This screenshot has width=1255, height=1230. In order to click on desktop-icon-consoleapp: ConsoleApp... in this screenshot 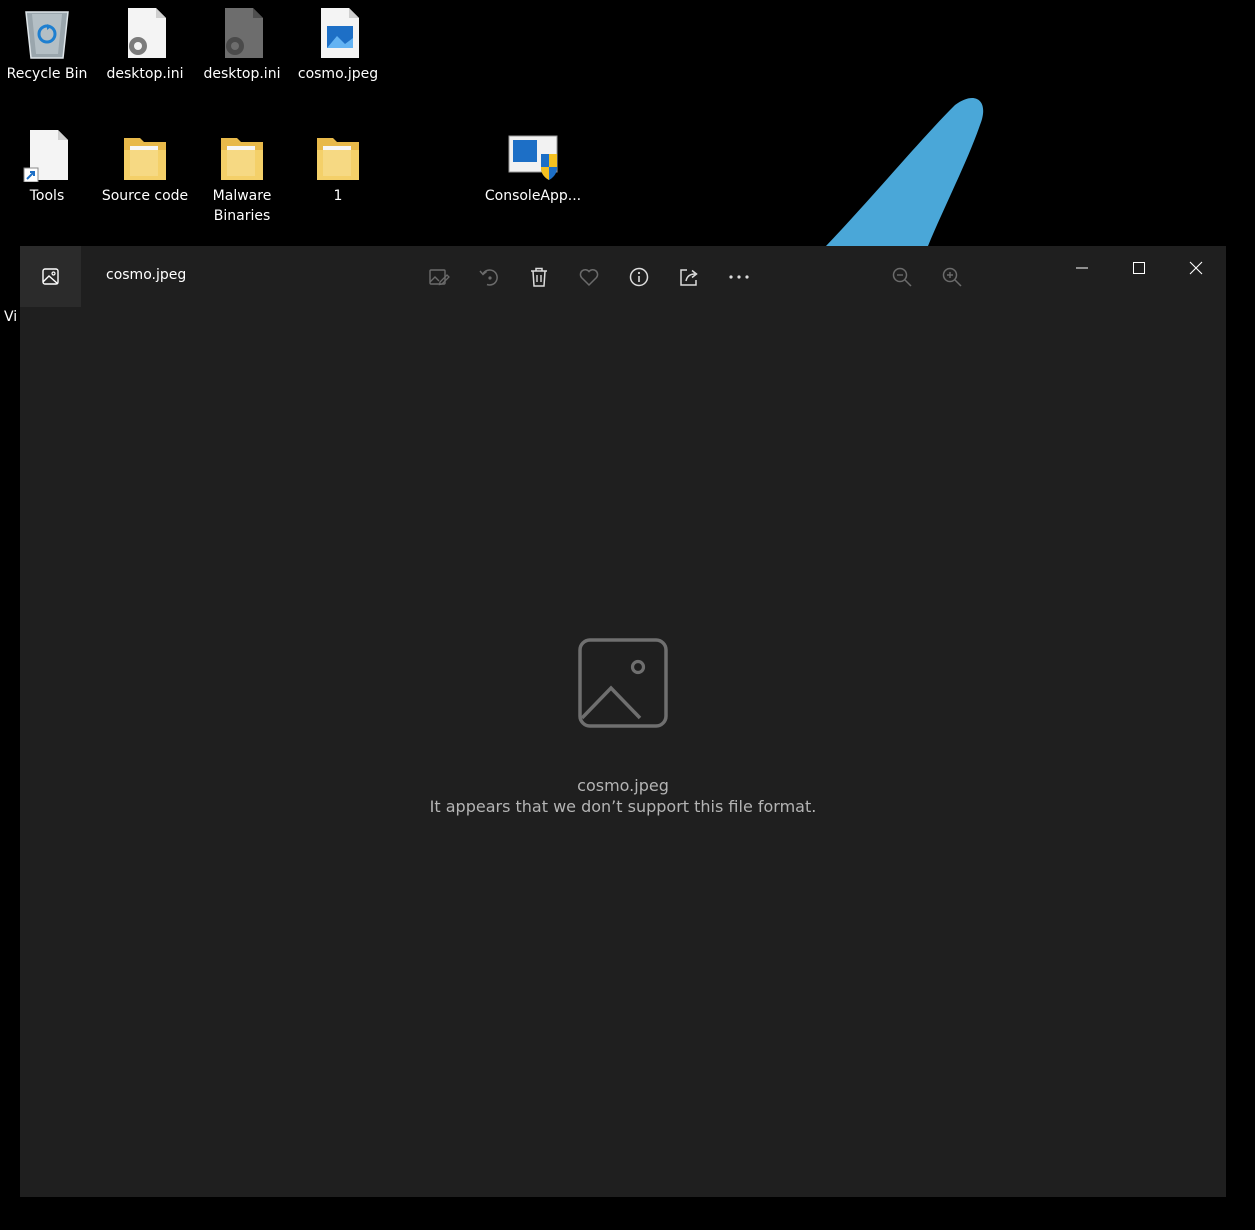, I will do `click(533, 165)`.